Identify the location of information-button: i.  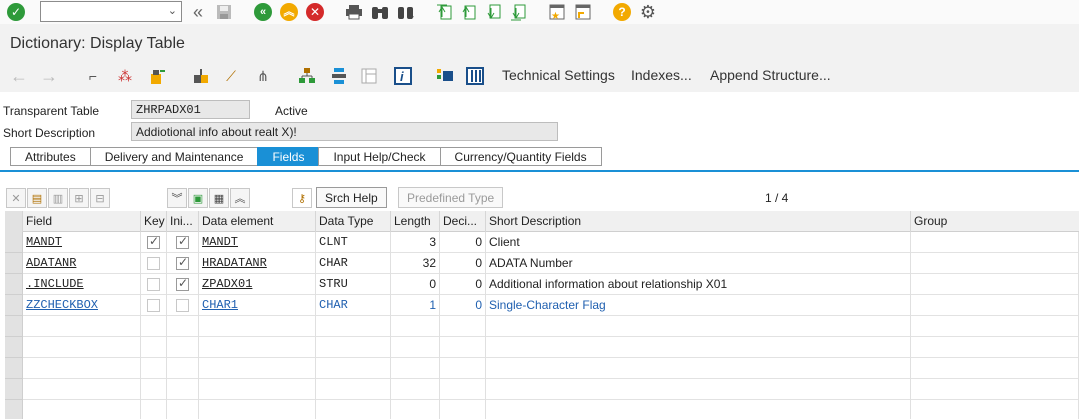
(403, 76).